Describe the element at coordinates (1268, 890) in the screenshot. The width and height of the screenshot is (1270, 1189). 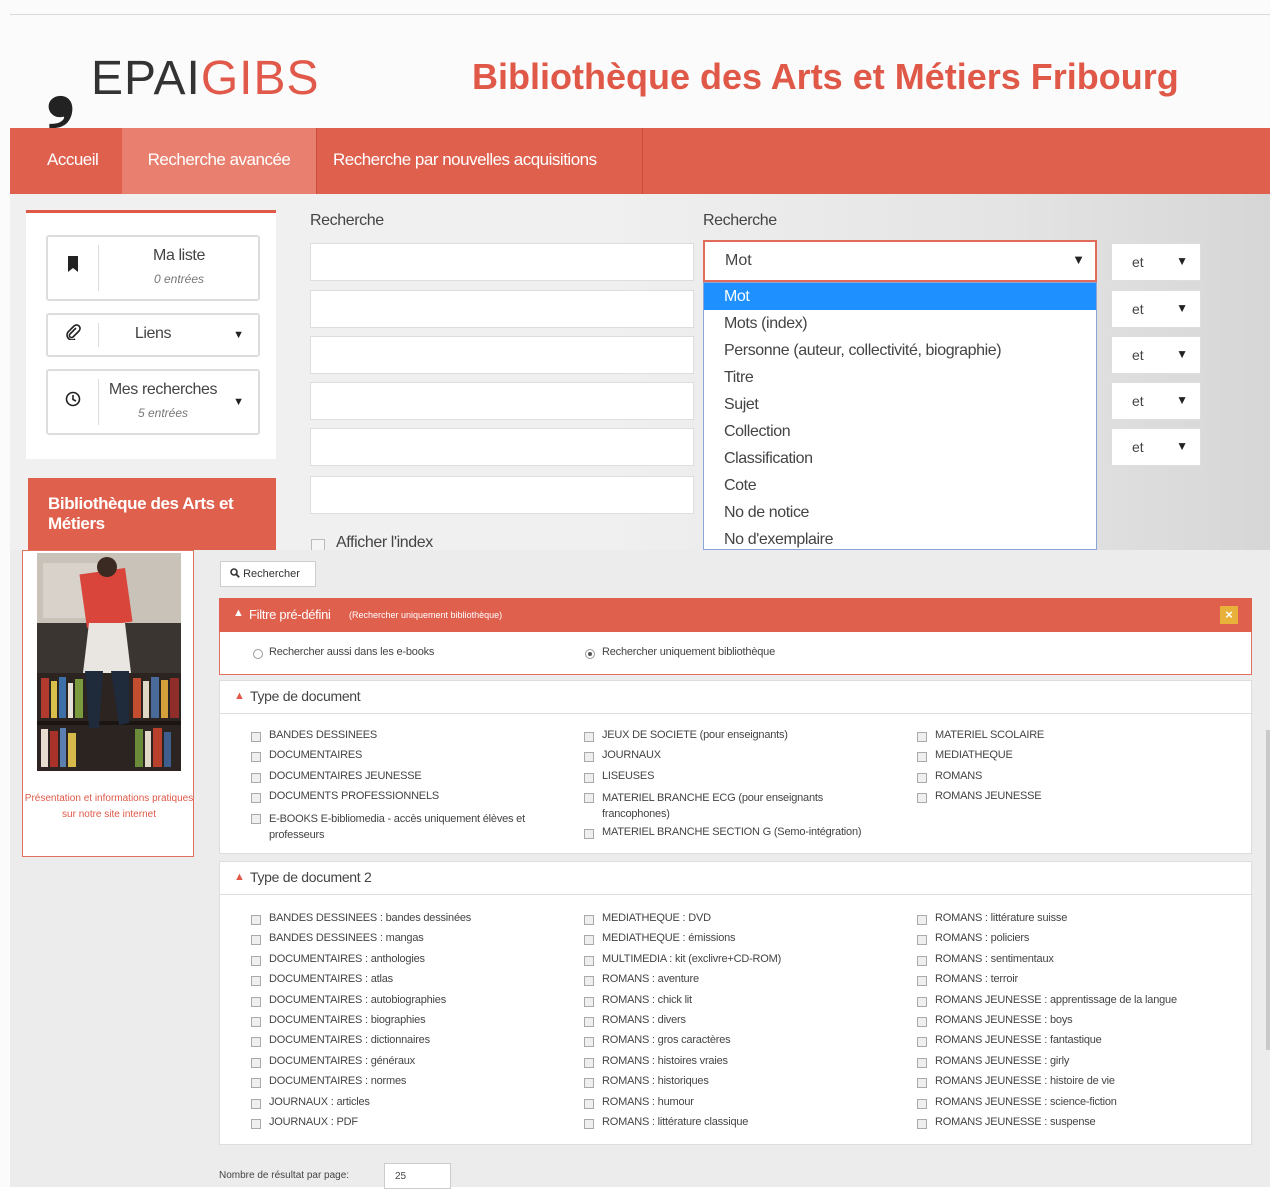
I see `scrollbar` at that location.